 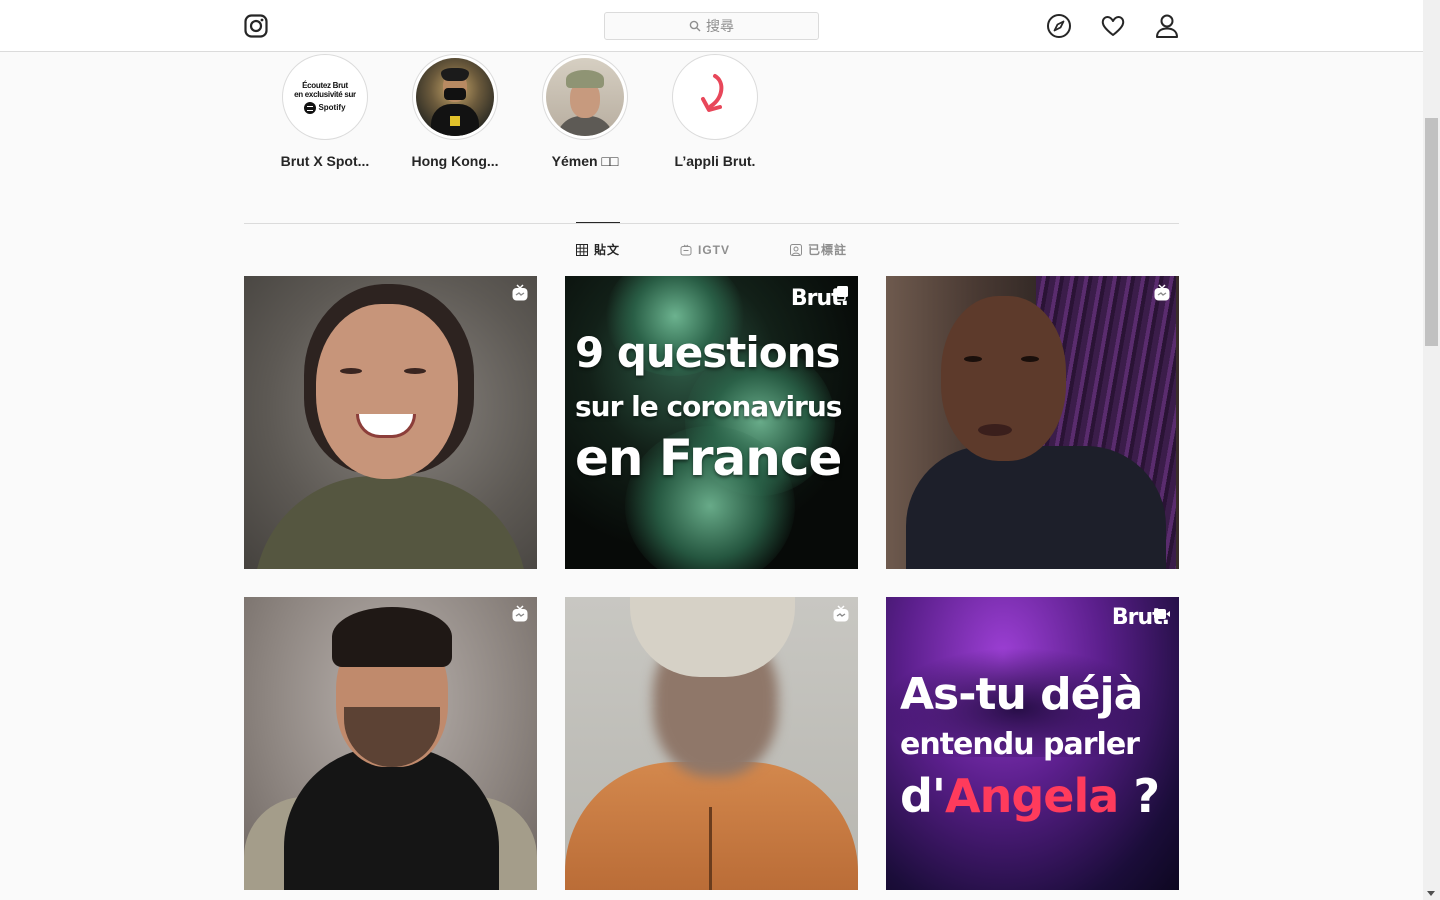 I want to click on headline-suffix: ?, so click(x=1139, y=796).